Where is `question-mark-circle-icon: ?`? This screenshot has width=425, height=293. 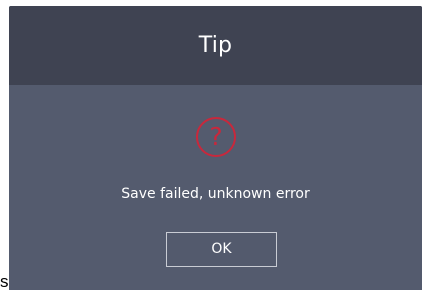
question-mark-circle-icon: ? is located at coordinates (216, 137).